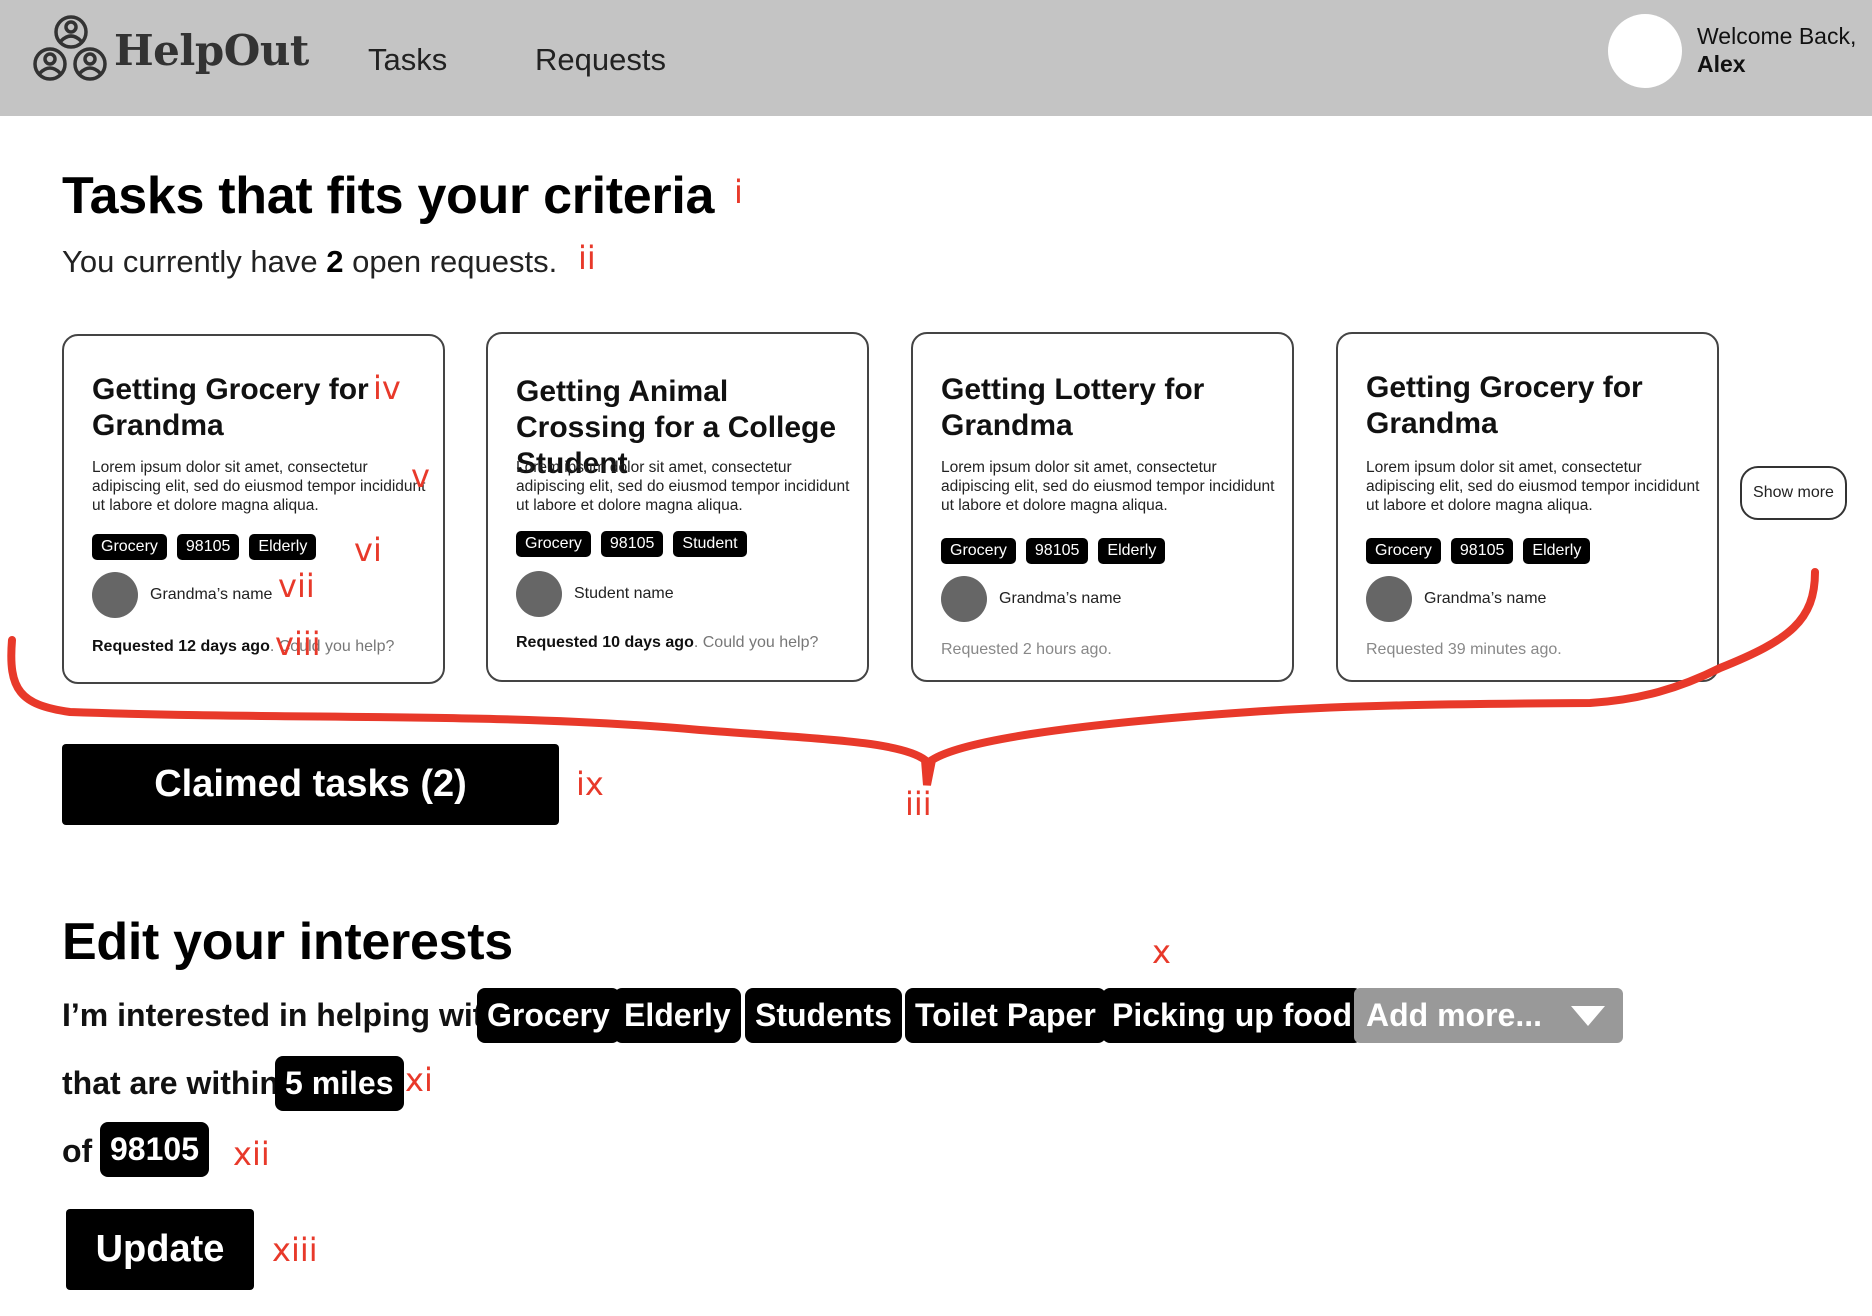 The image size is (1872, 1316). I want to click on requested-time: Requested 10 days ago. Could you help?, so click(667, 643).